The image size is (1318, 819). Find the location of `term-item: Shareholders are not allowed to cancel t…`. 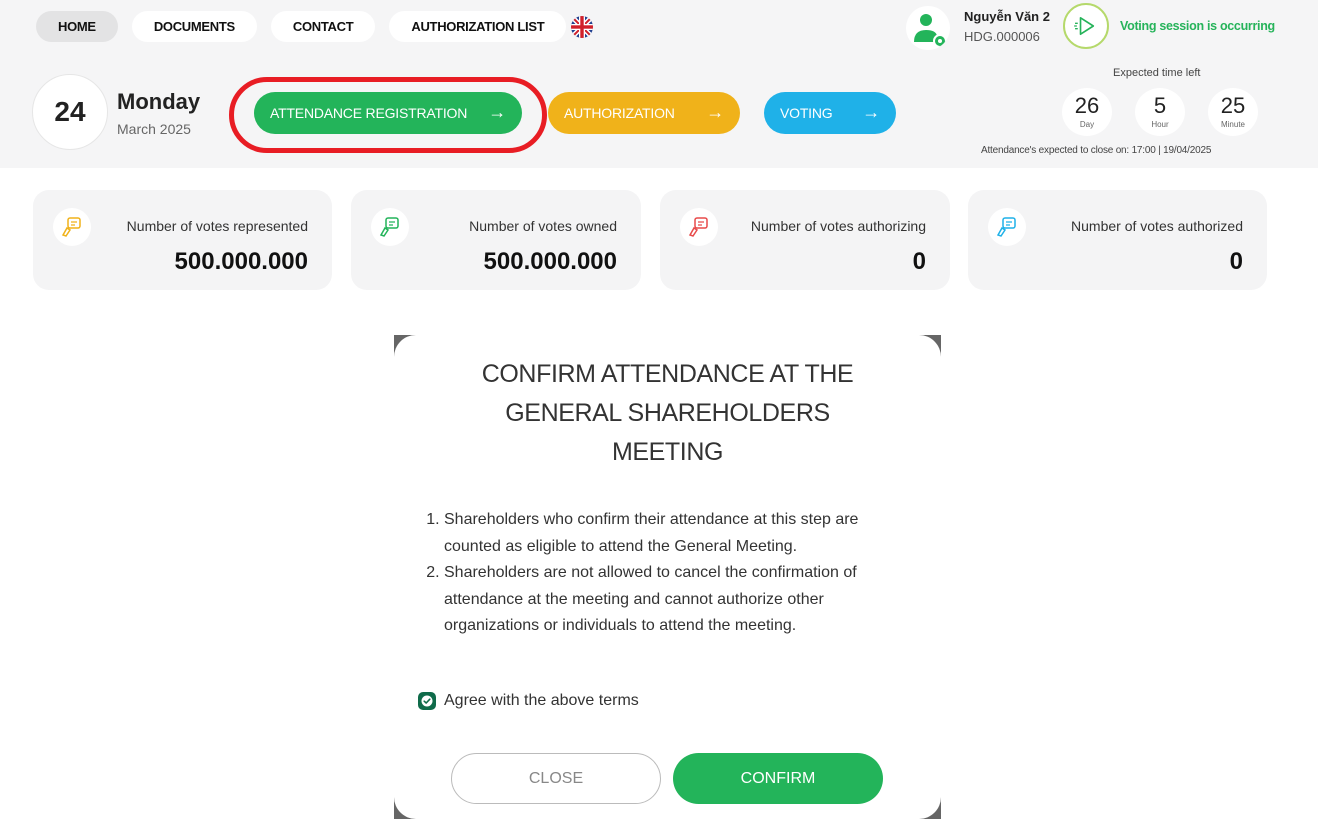

term-item: Shareholders are not allowed to cancel t… is located at coordinates (671, 600).